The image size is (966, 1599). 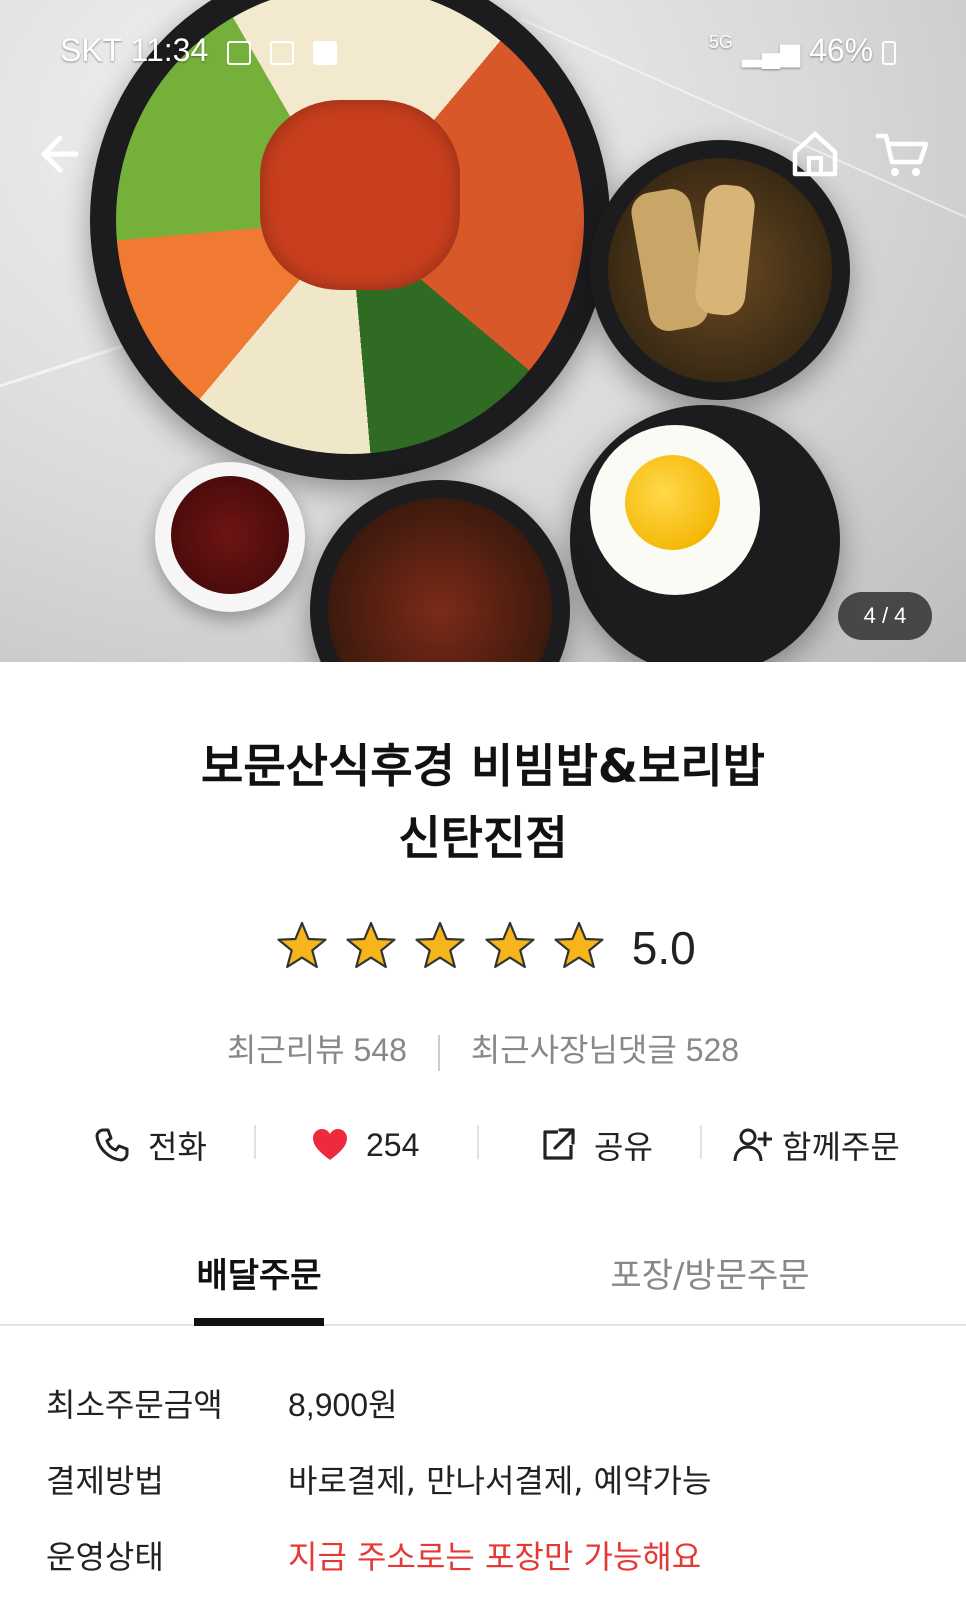 I want to click on image-counter-badge: 4 / 4, so click(x=885, y=616).